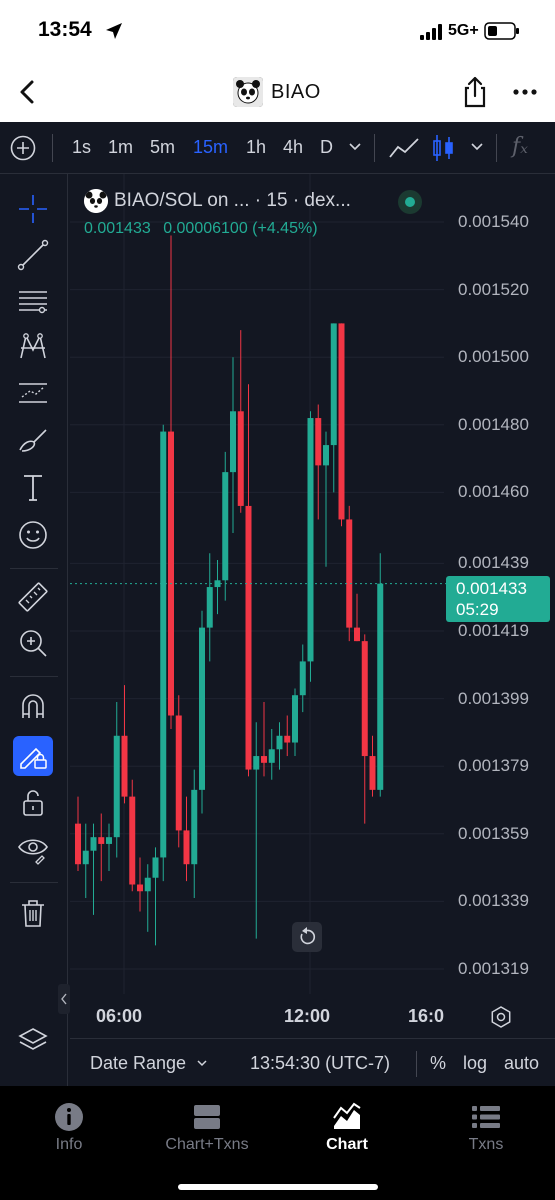  I want to click on reset-chart-button, so click(307, 937).